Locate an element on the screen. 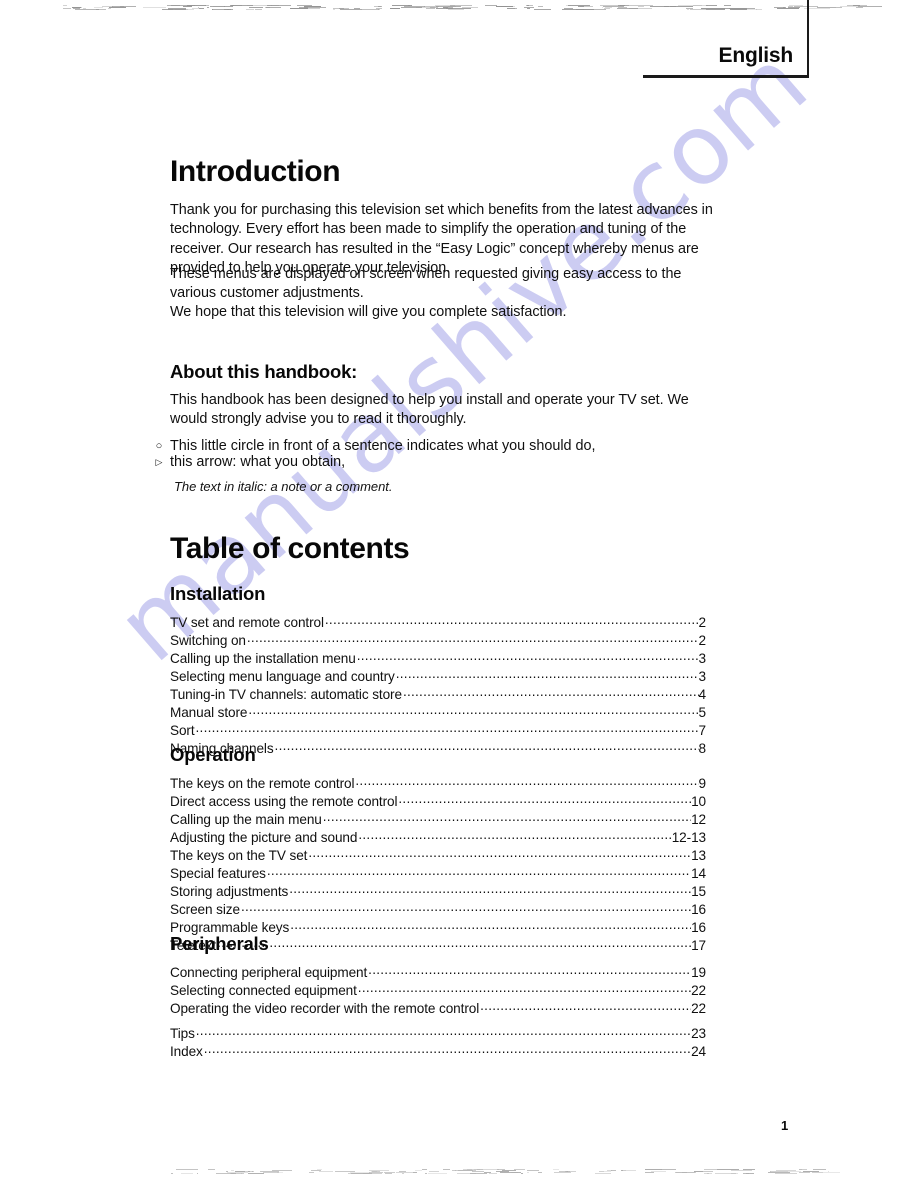 The width and height of the screenshot is (918, 1188). language-tab-label: English is located at coordinates (756, 55).